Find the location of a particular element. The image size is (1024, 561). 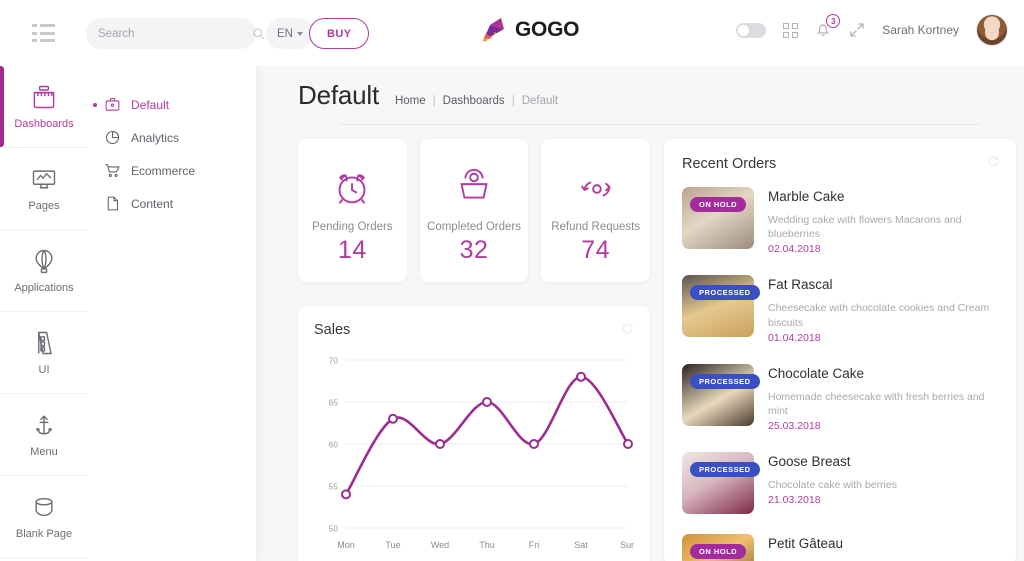

svg-text: 60 is located at coordinates (334, 445).